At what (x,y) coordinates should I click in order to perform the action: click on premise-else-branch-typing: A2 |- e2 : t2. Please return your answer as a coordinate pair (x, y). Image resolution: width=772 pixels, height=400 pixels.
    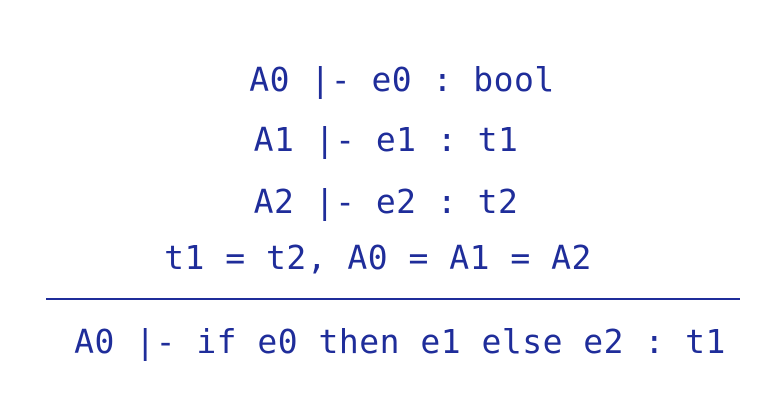
    Looking at the image, I should click on (386, 201).